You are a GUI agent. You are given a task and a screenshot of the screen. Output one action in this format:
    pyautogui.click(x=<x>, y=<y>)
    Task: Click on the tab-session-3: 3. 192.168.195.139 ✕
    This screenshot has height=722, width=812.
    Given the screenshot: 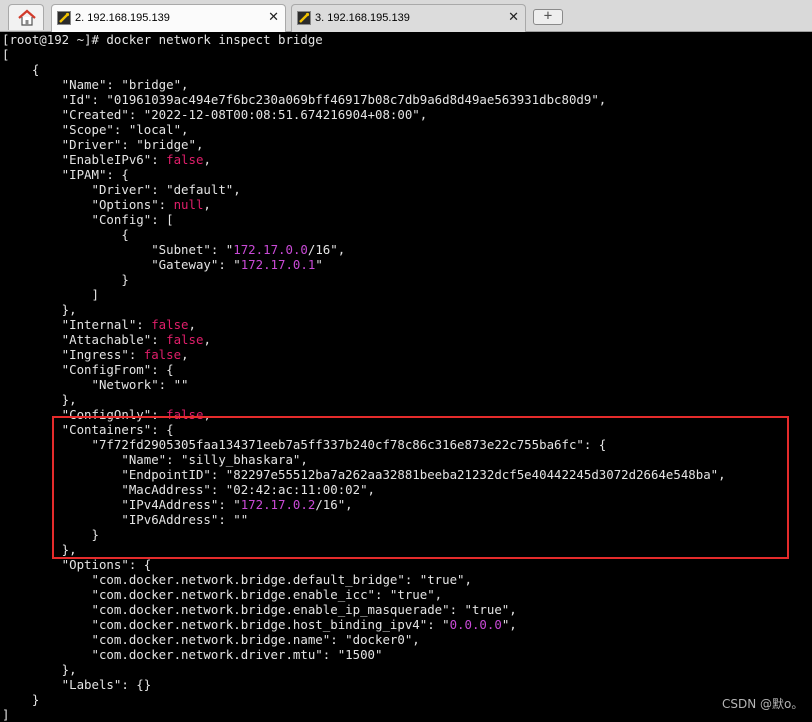 What is the action you would take?
    pyautogui.click(x=408, y=18)
    